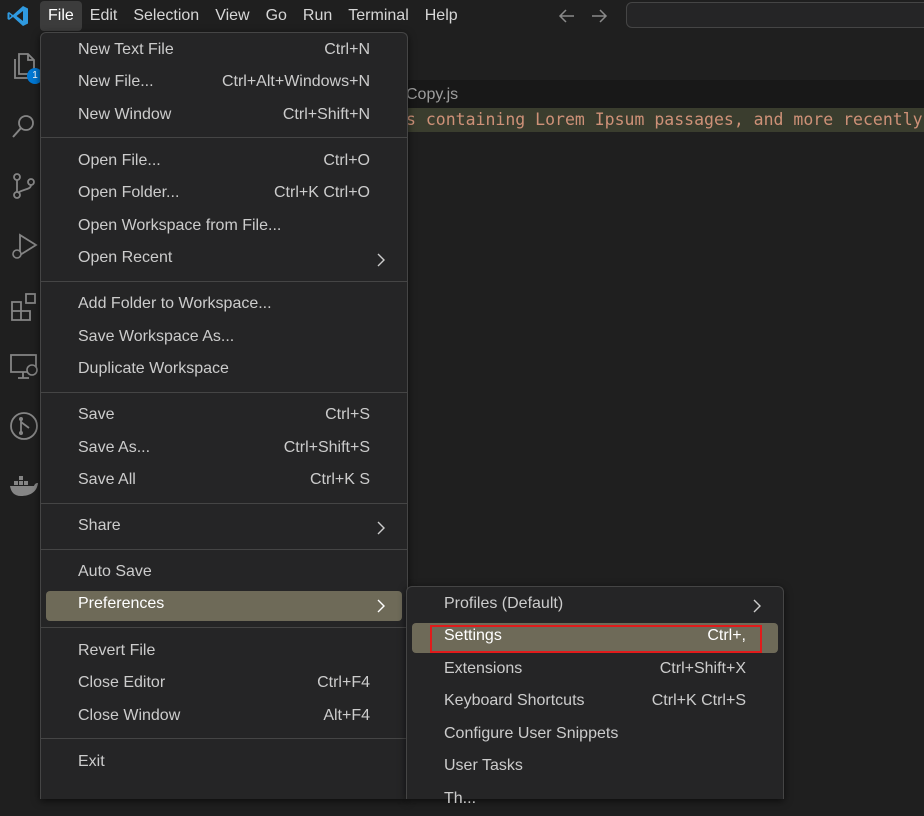 This screenshot has height=816, width=924. Describe the element at coordinates (224, 450) in the screenshot. I see `menu-item-save-as: Save As... Ctrl+Shift+S` at that location.